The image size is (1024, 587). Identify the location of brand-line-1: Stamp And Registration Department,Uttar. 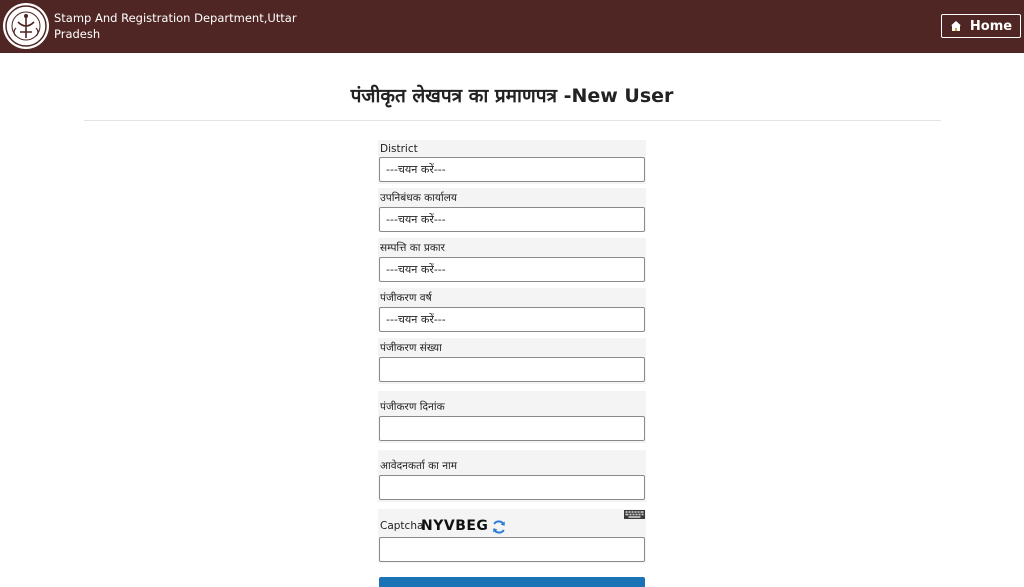
(175, 18).